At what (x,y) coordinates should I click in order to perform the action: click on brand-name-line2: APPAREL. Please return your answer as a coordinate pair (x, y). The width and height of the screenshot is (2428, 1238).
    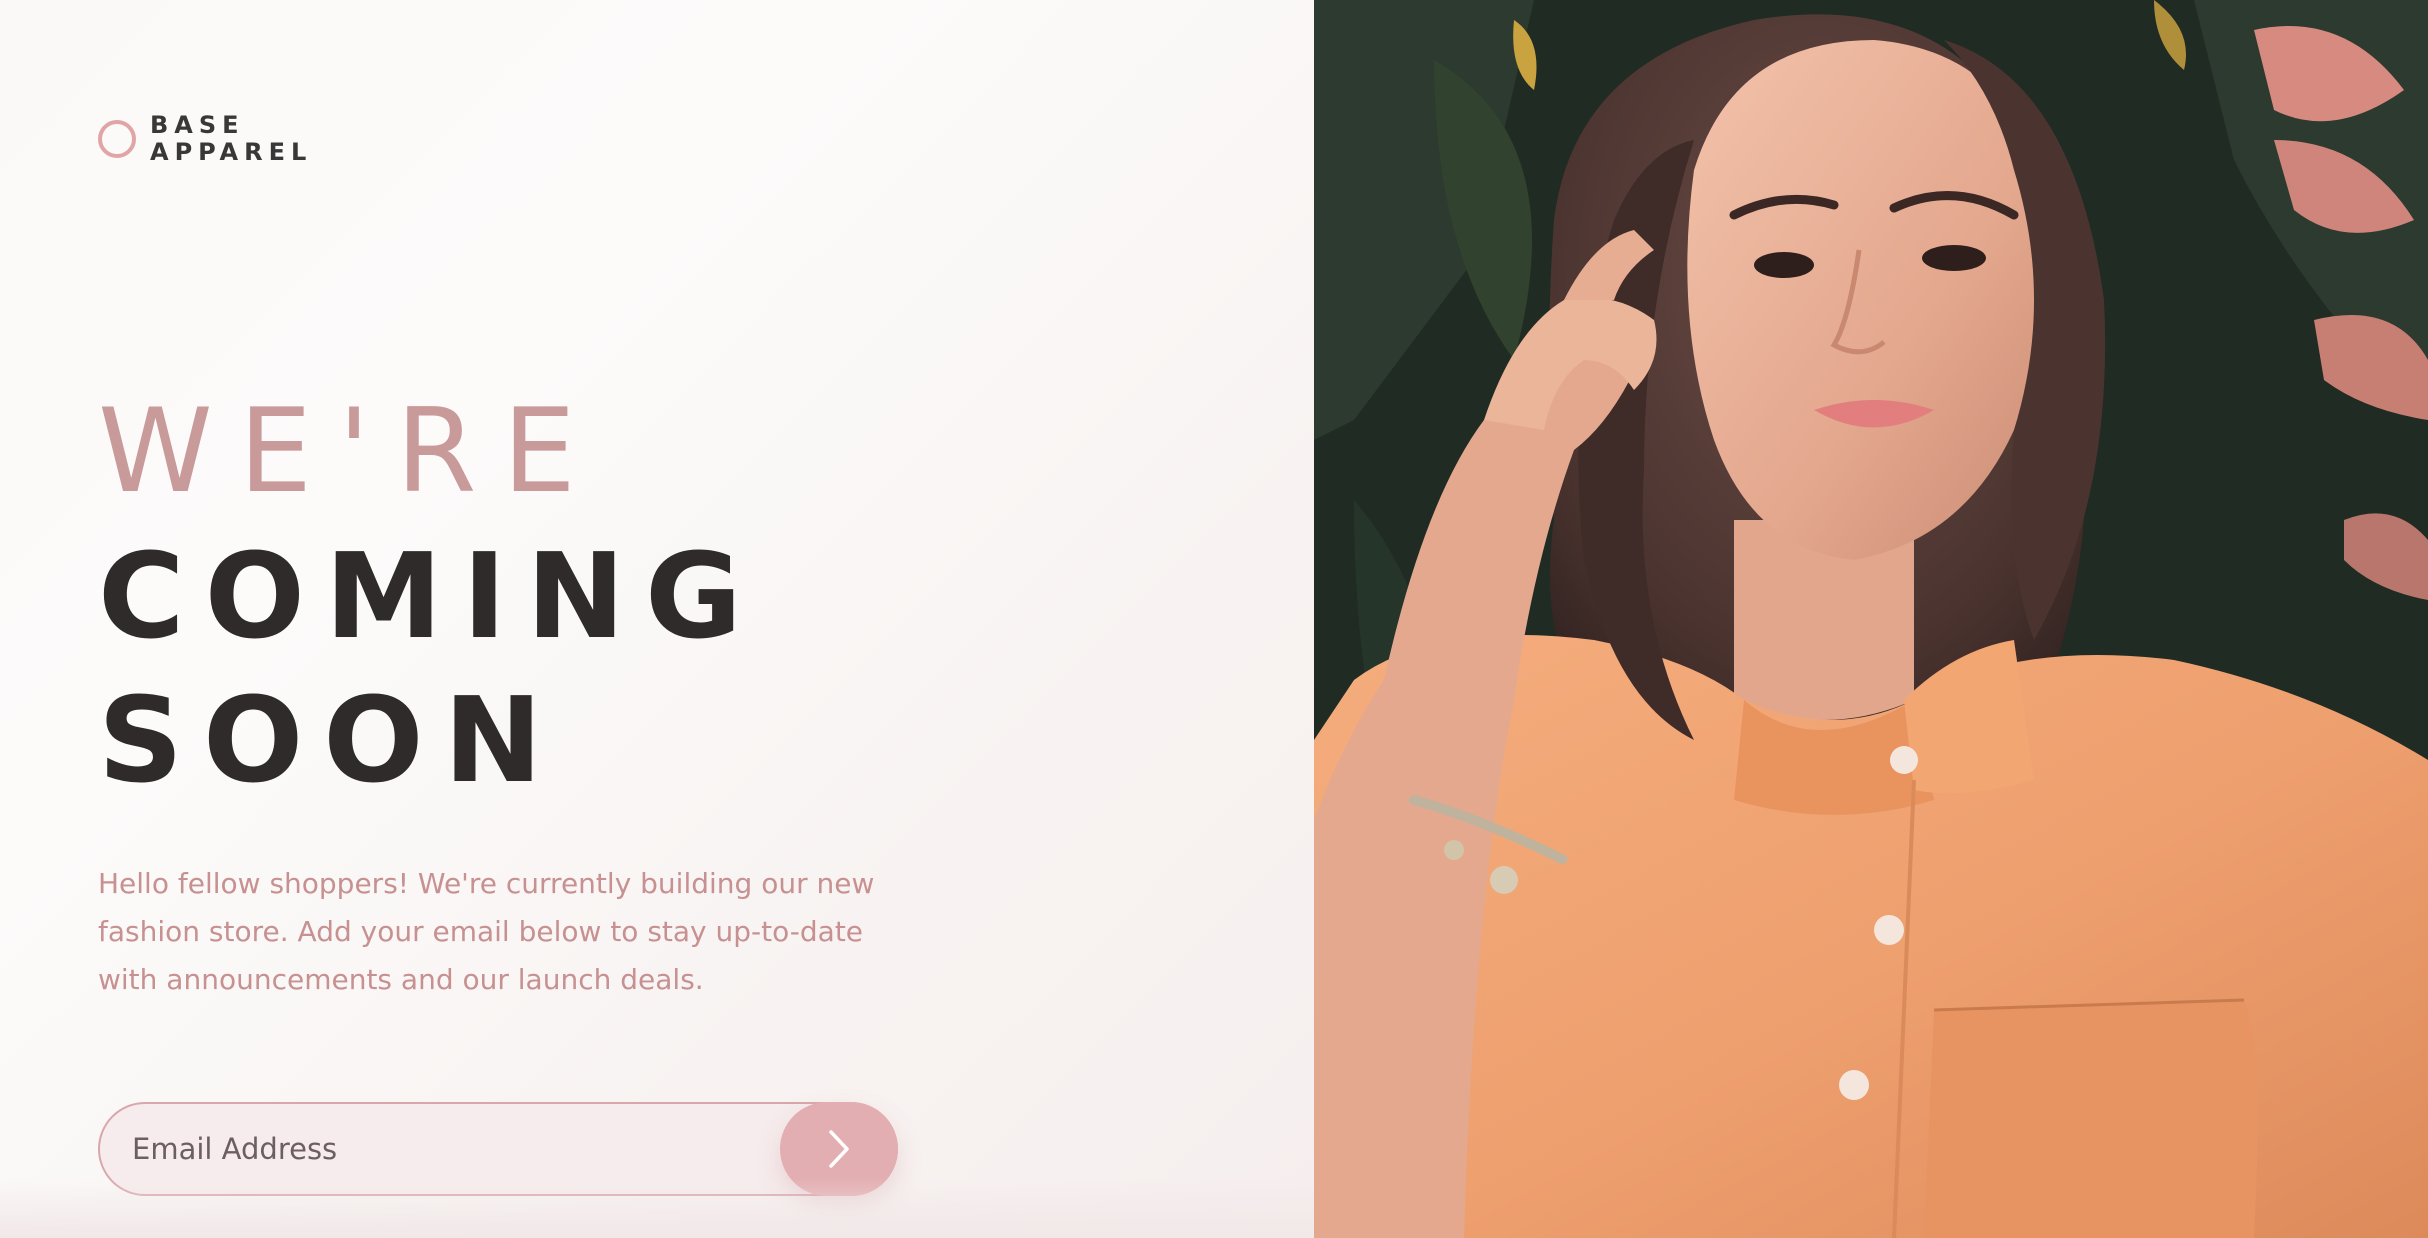
    Looking at the image, I should click on (231, 152).